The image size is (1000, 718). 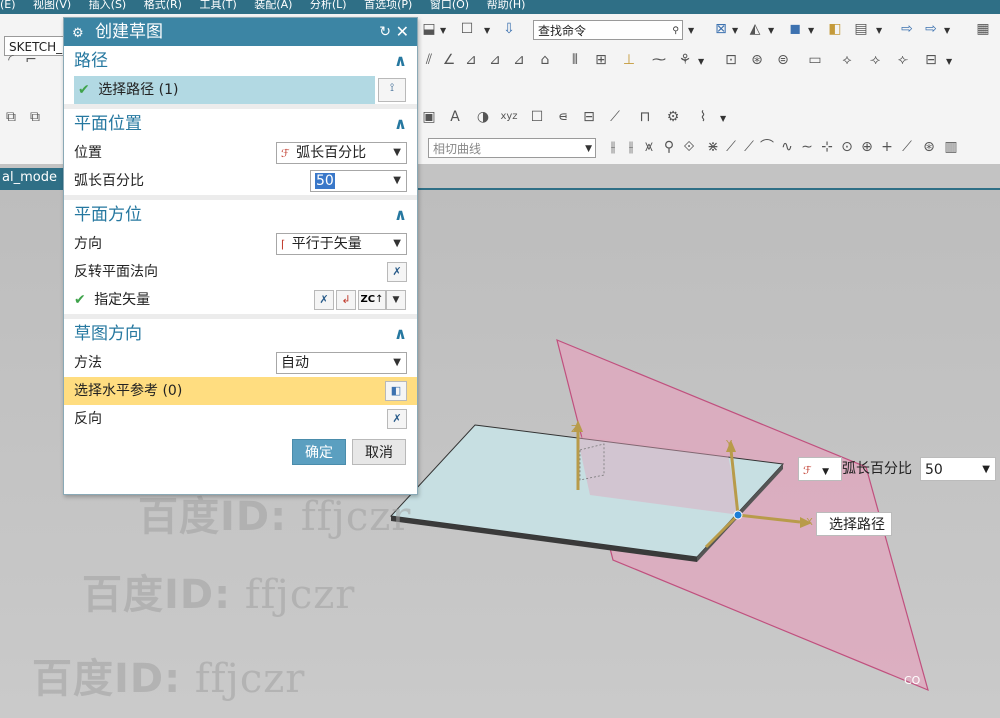 I want to click on menu-item-tools: 工具(T), so click(x=217, y=5).